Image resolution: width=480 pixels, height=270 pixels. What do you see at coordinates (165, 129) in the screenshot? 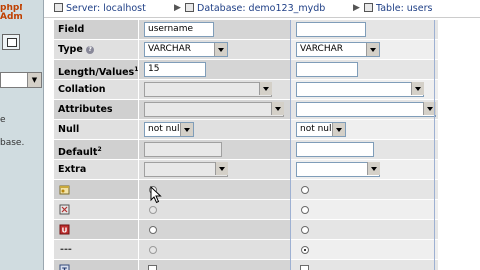
I see `null-select-1-value: not null` at bounding box center [165, 129].